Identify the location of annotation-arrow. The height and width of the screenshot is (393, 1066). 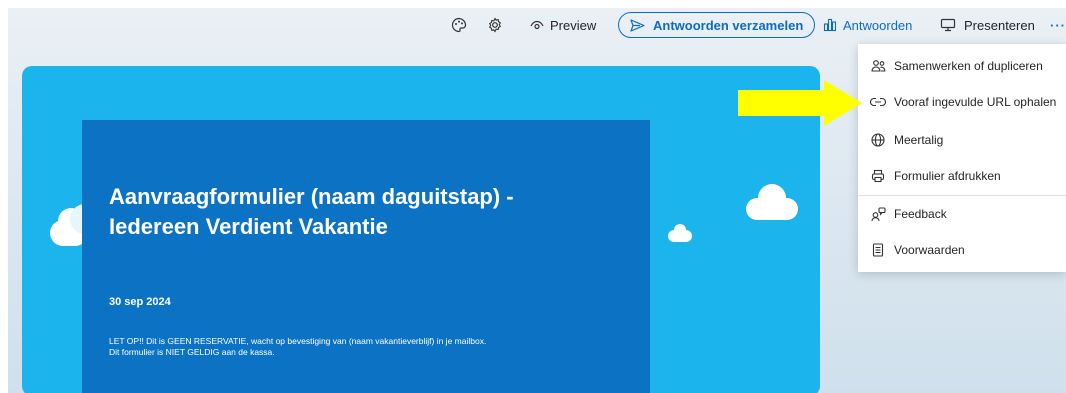
(800, 103).